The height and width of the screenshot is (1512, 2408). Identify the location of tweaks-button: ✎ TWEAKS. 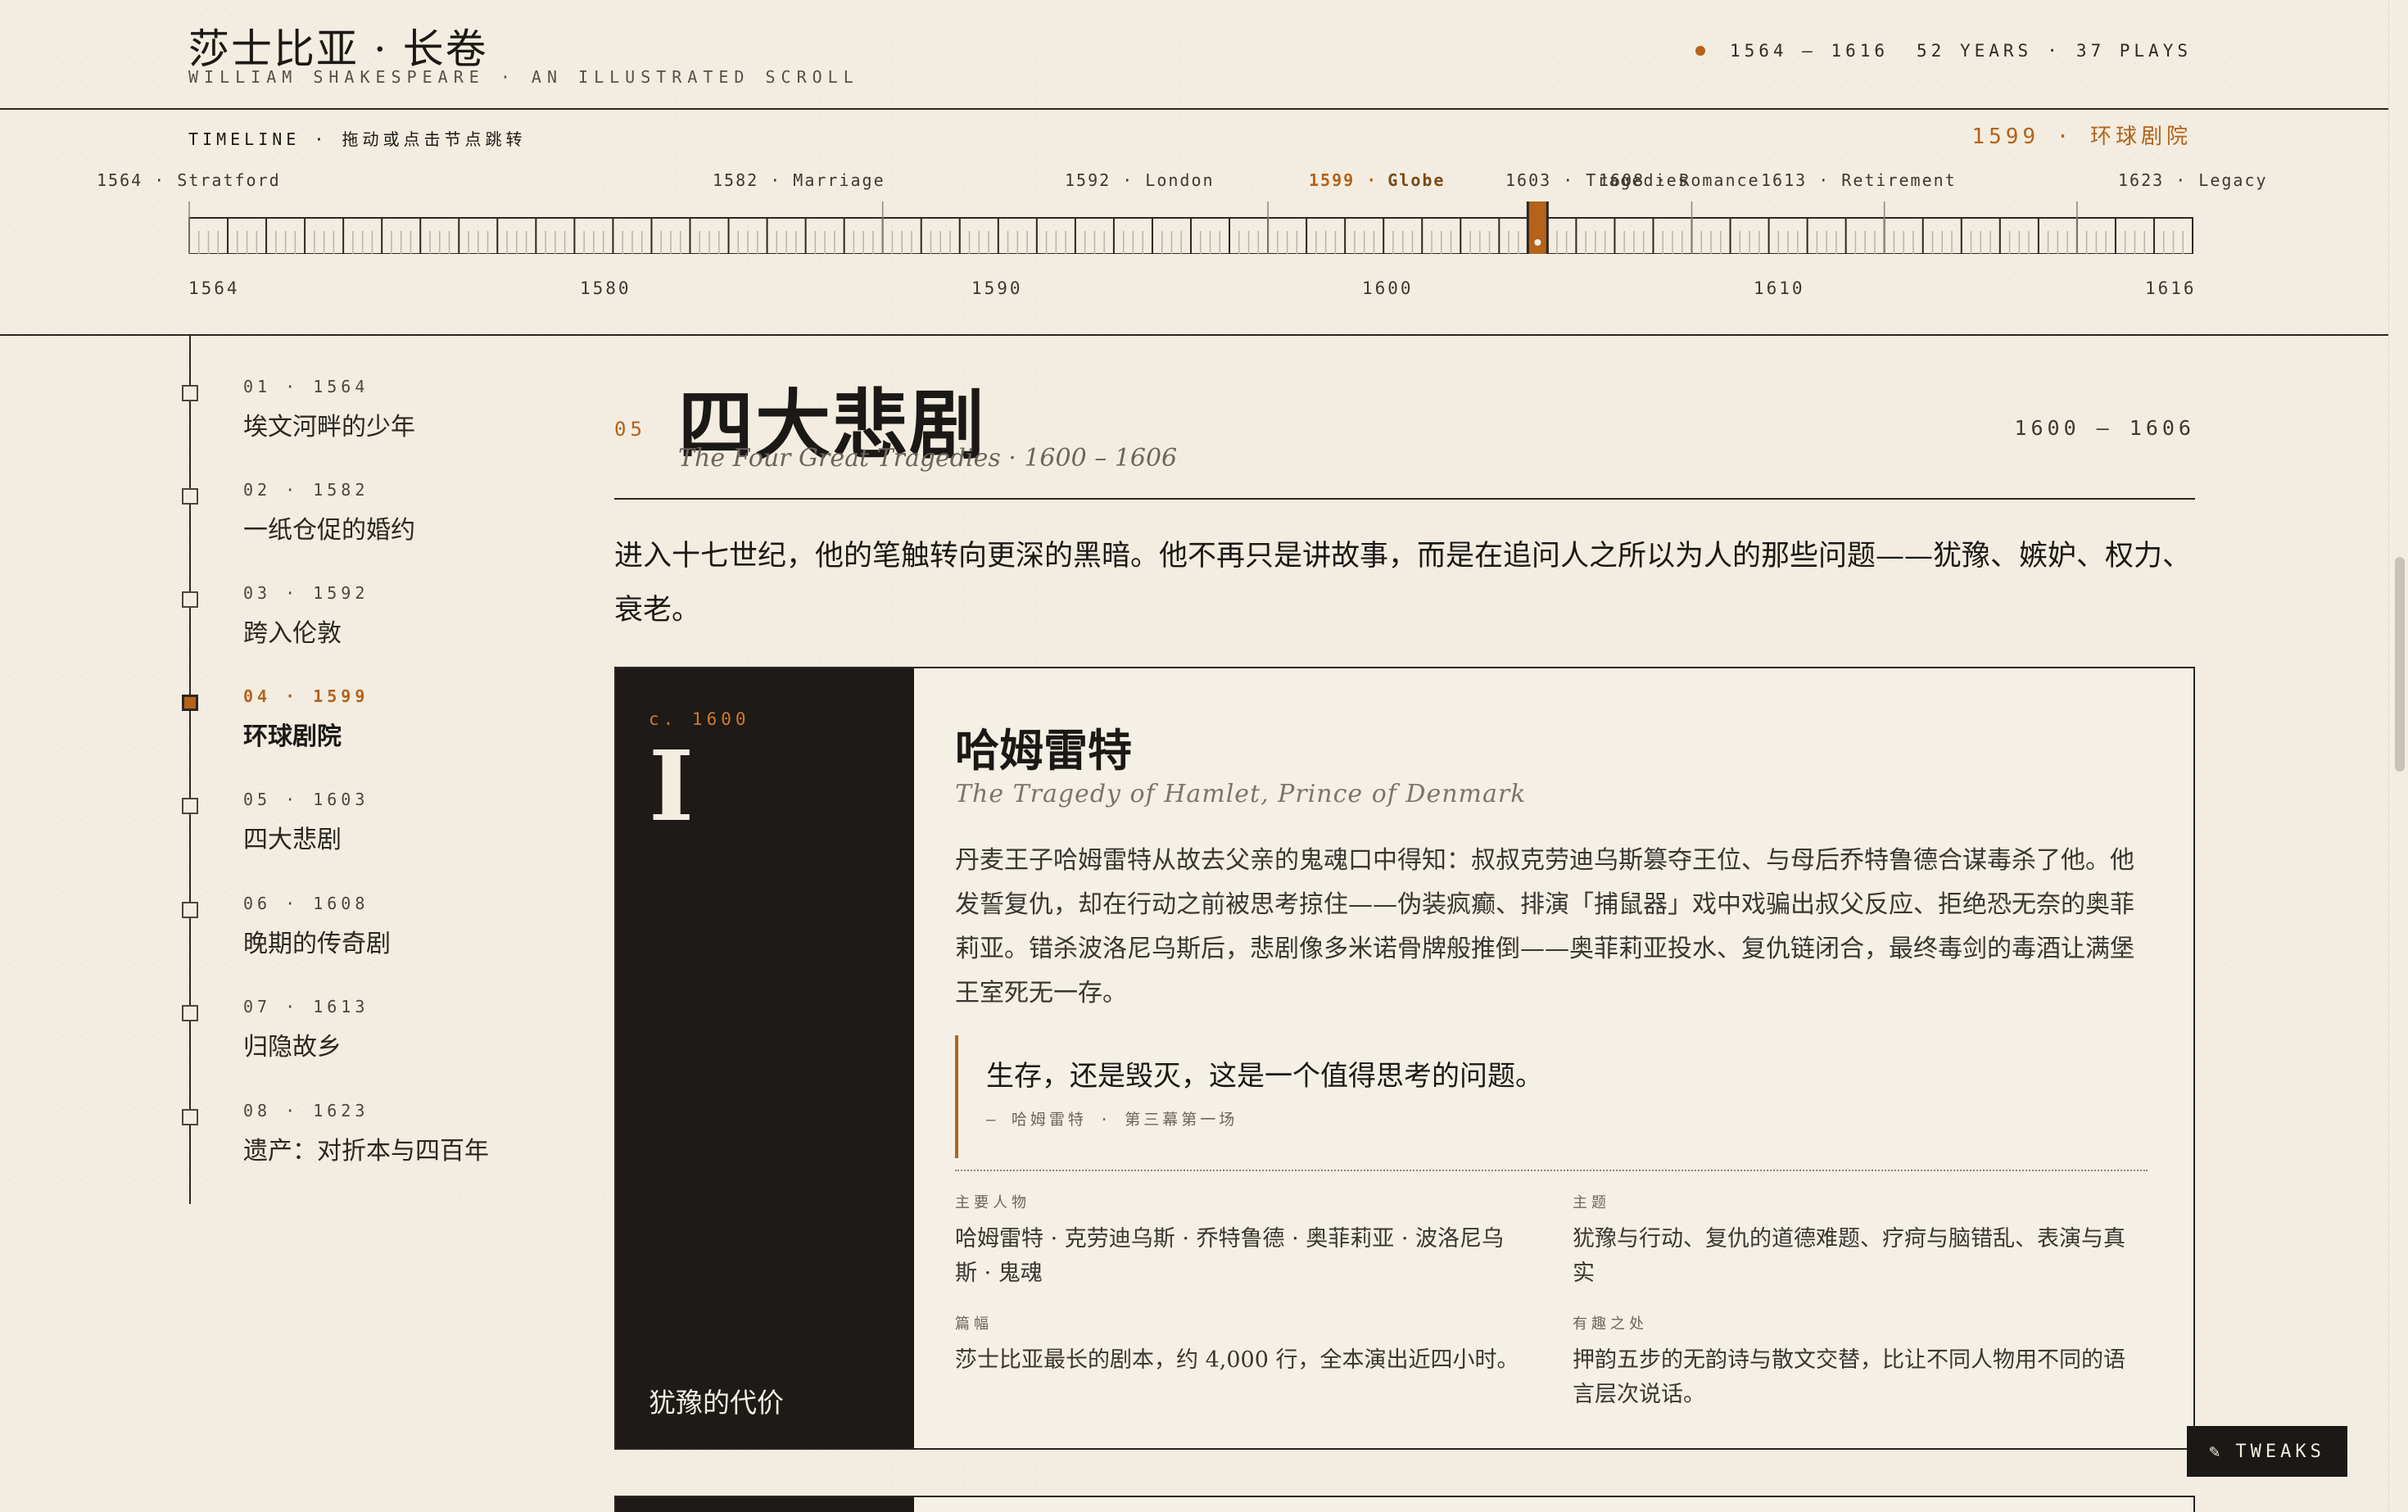
(2267, 1452).